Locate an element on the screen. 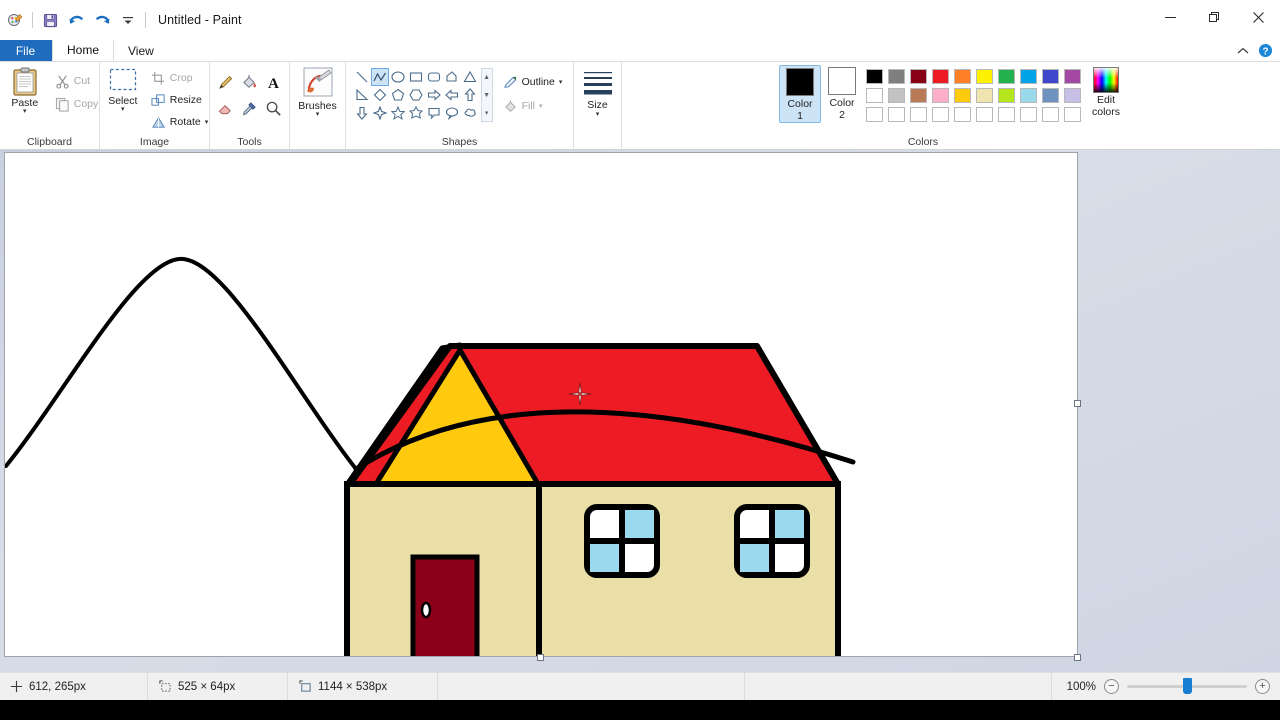  color-swatch-r2-c5 is located at coordinates (962, 95).